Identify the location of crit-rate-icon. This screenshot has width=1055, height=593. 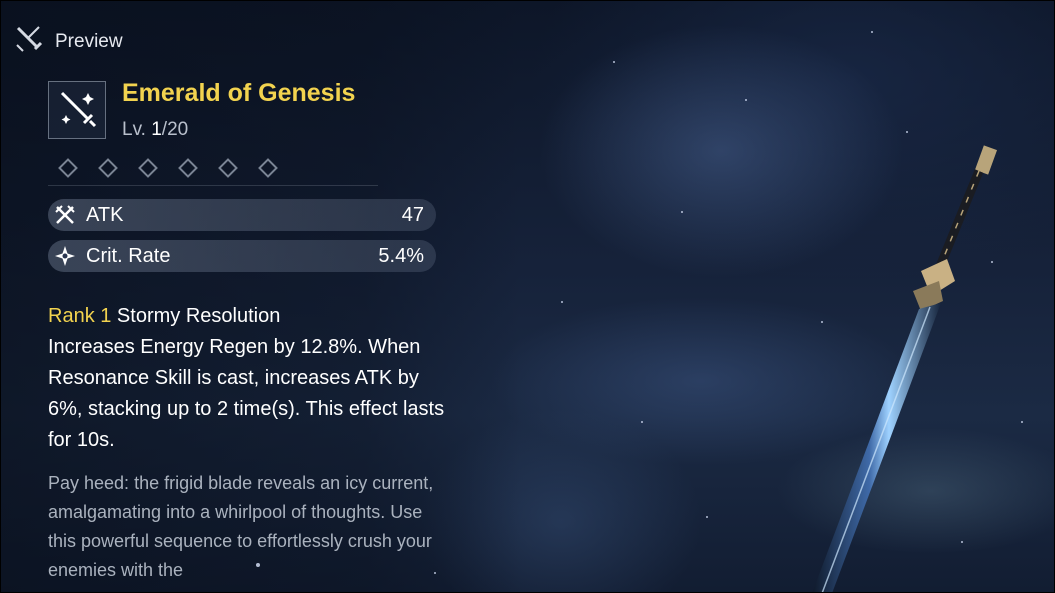
(65, 256).